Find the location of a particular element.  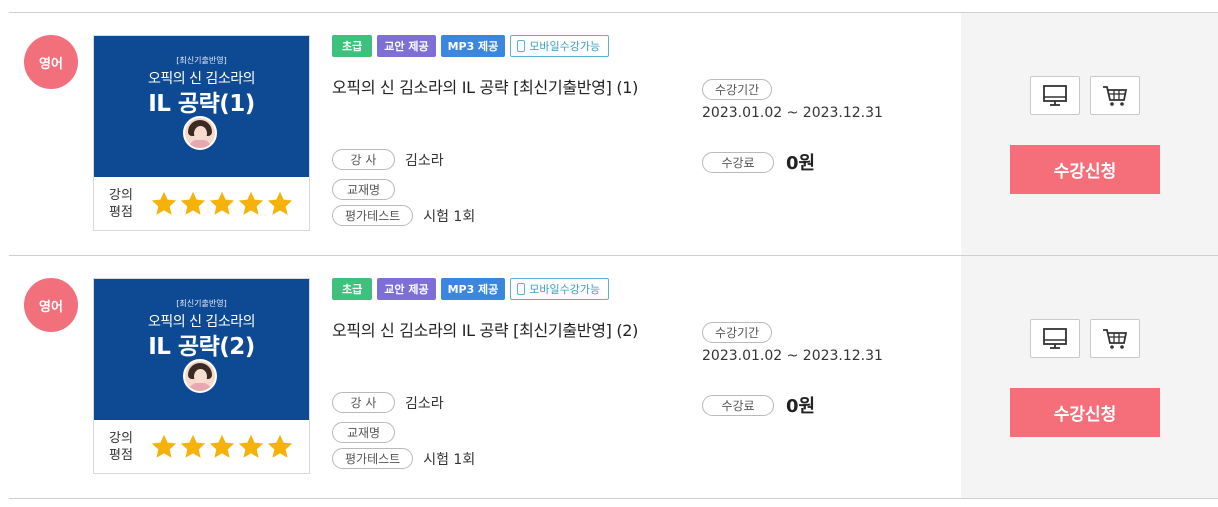

course-cover: [최신기출반영] 오픽의 신 김소라의 IL 공략(2) is located at coordinates (201, 349).